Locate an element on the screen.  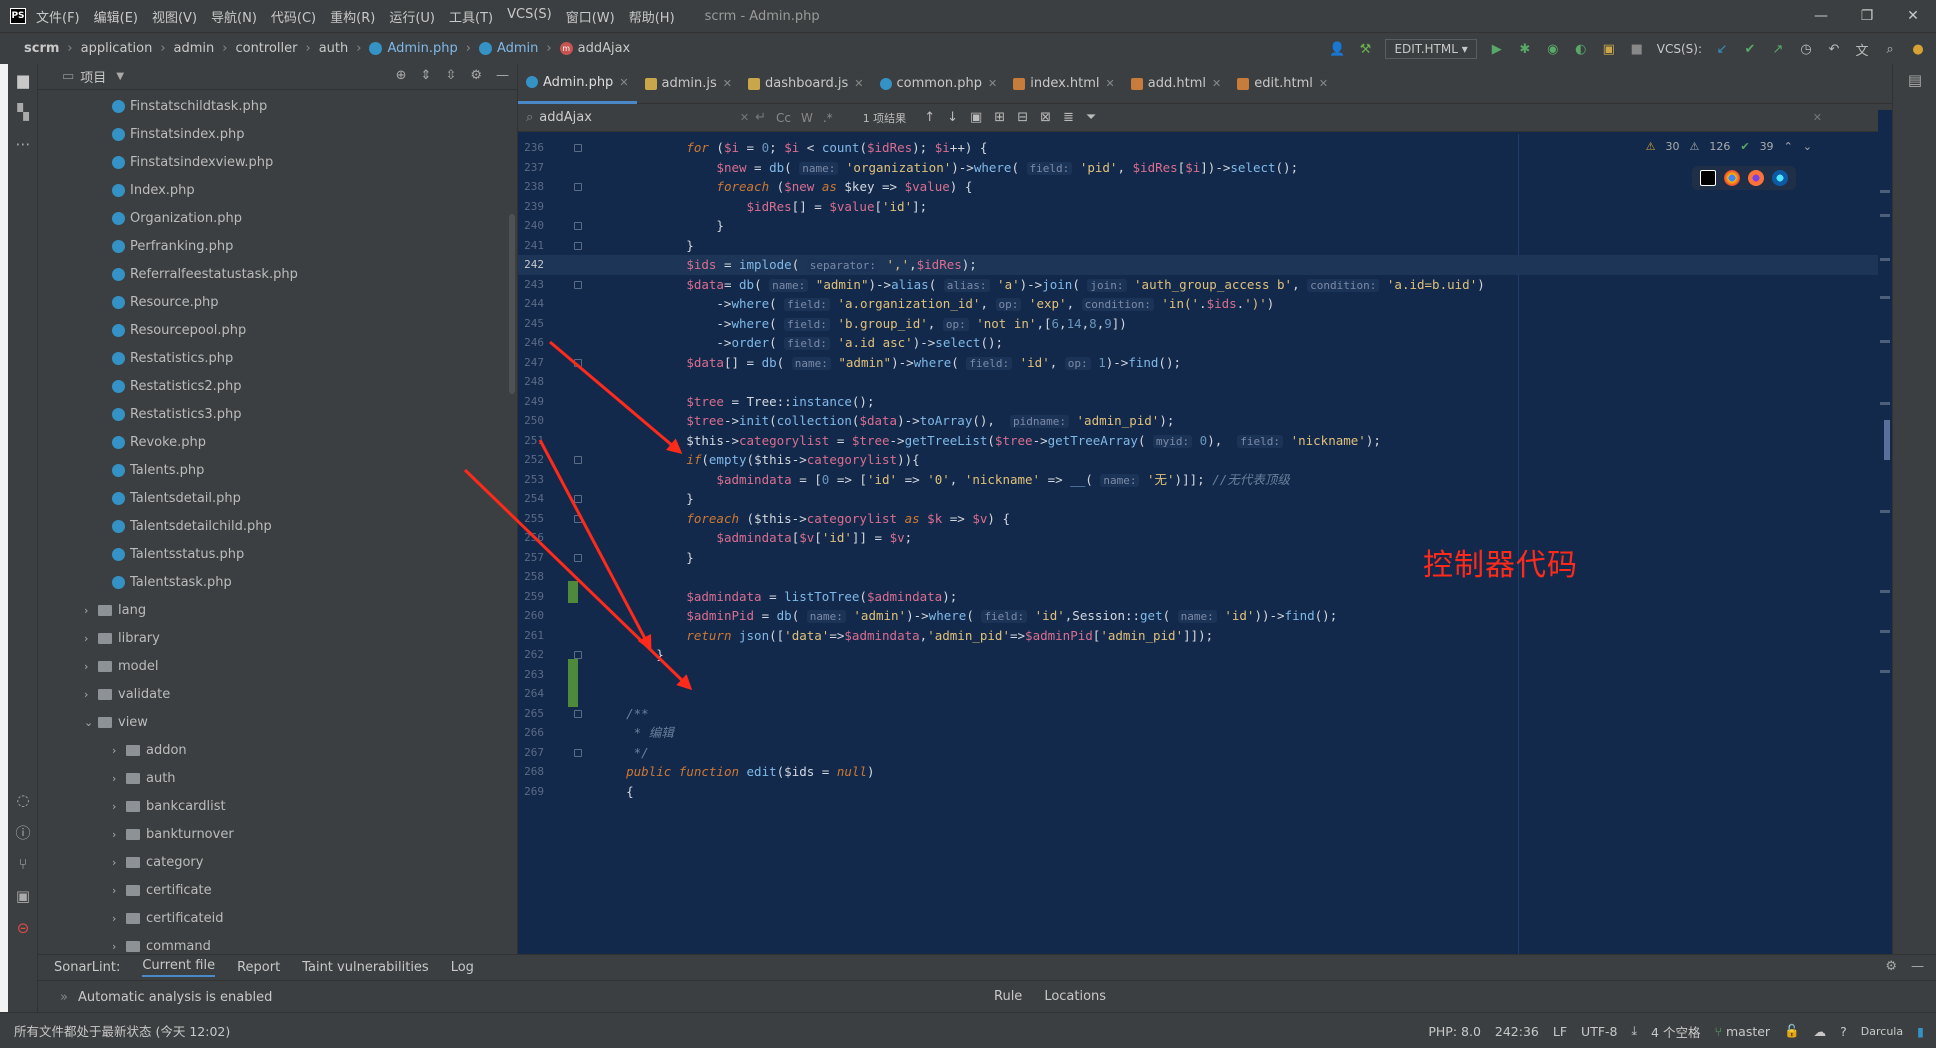
theme-name: Darcula is located at coordinates (1882, 1031).